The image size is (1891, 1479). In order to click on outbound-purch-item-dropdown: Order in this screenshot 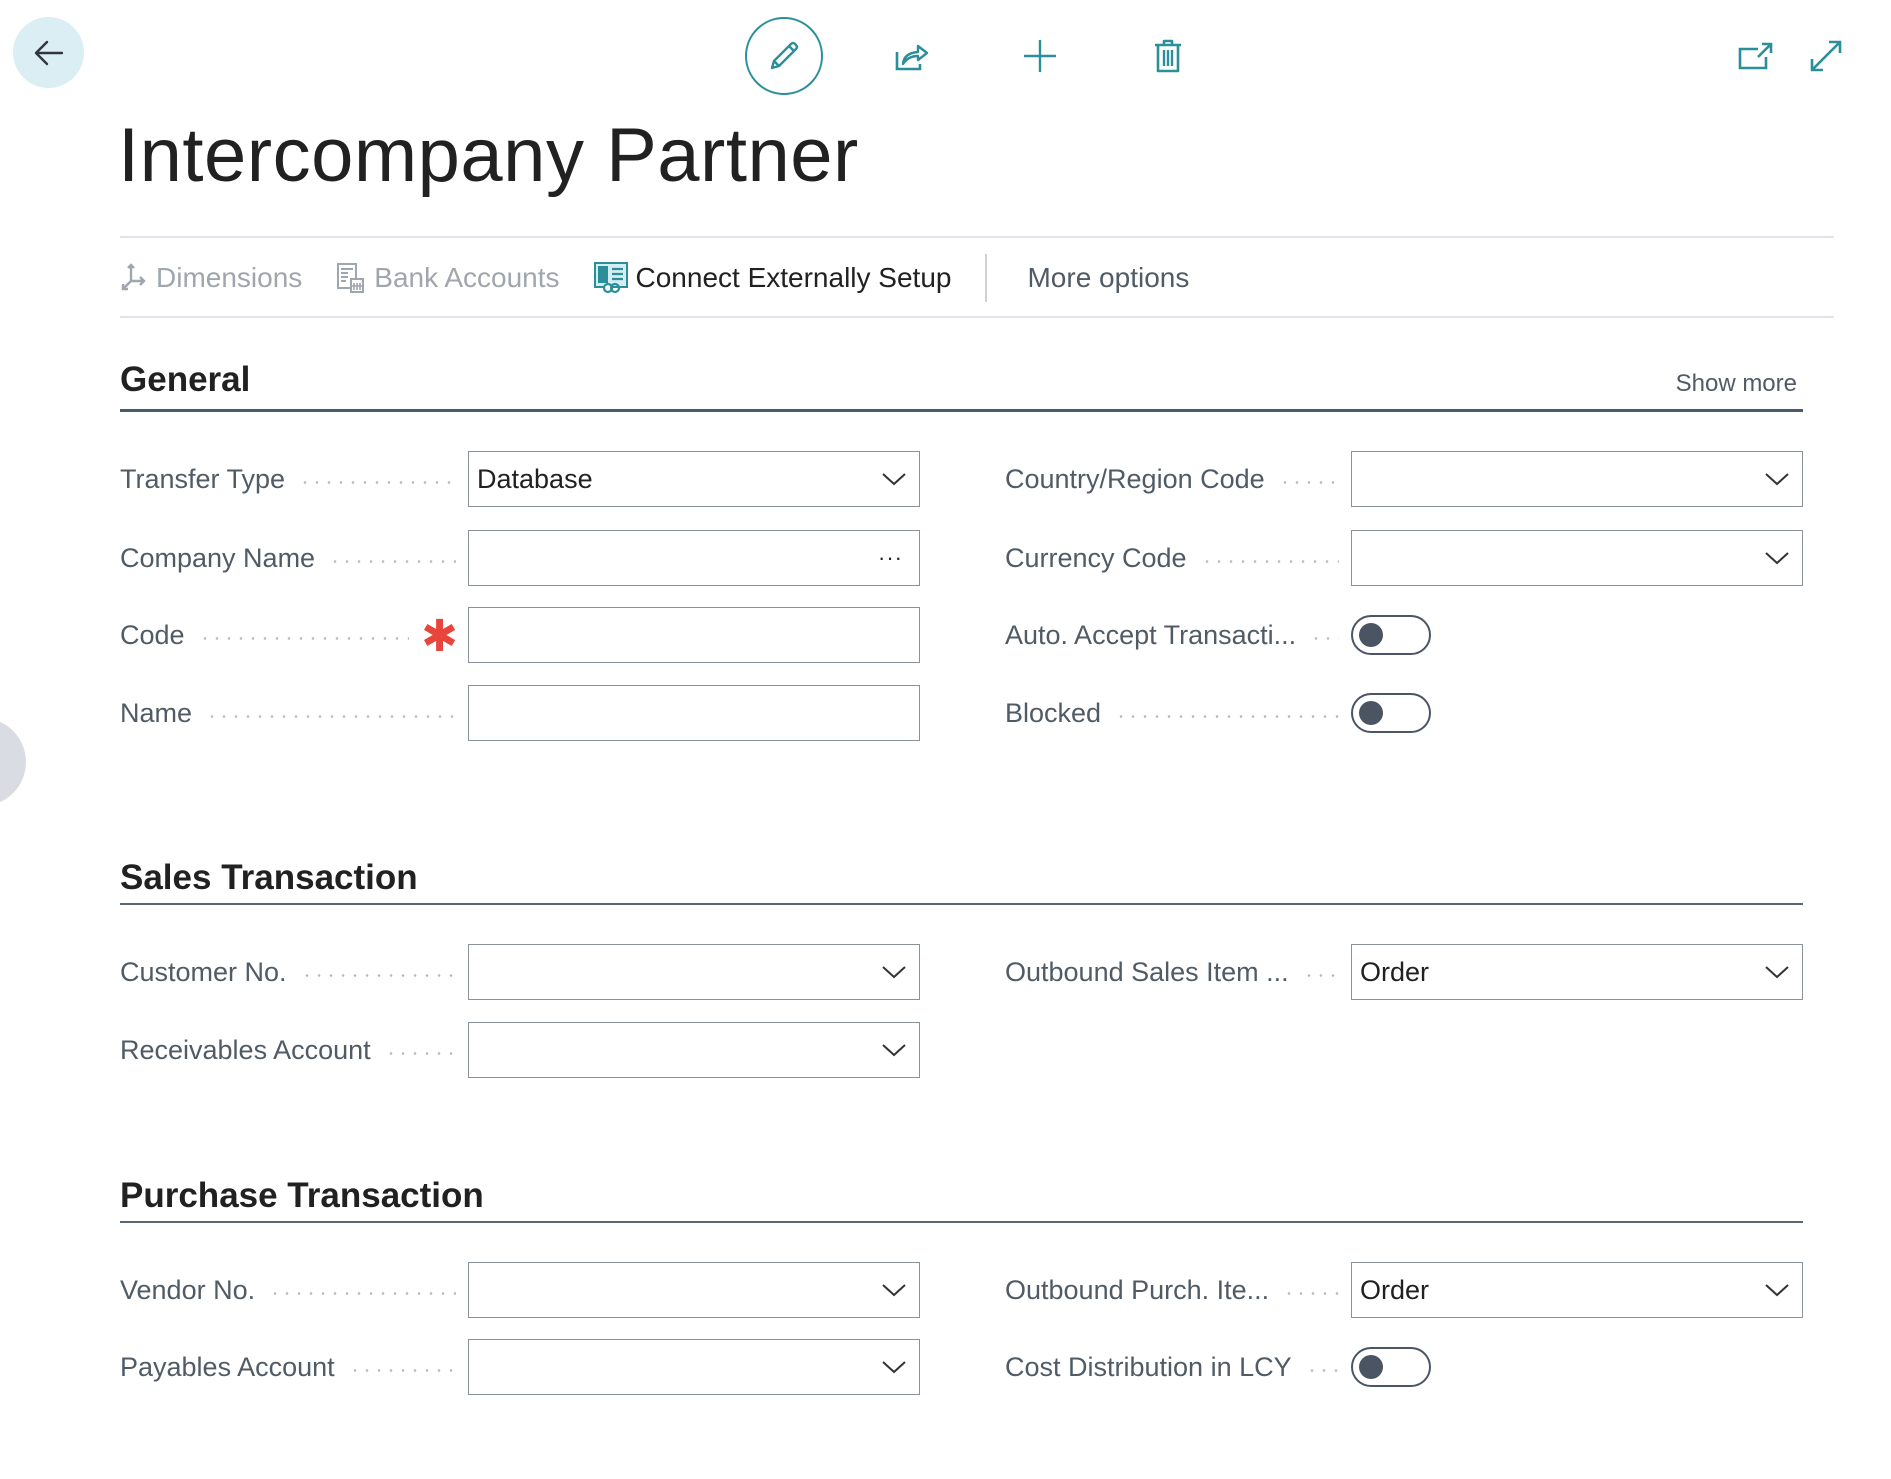, I will do `click(1577, 1290)`.